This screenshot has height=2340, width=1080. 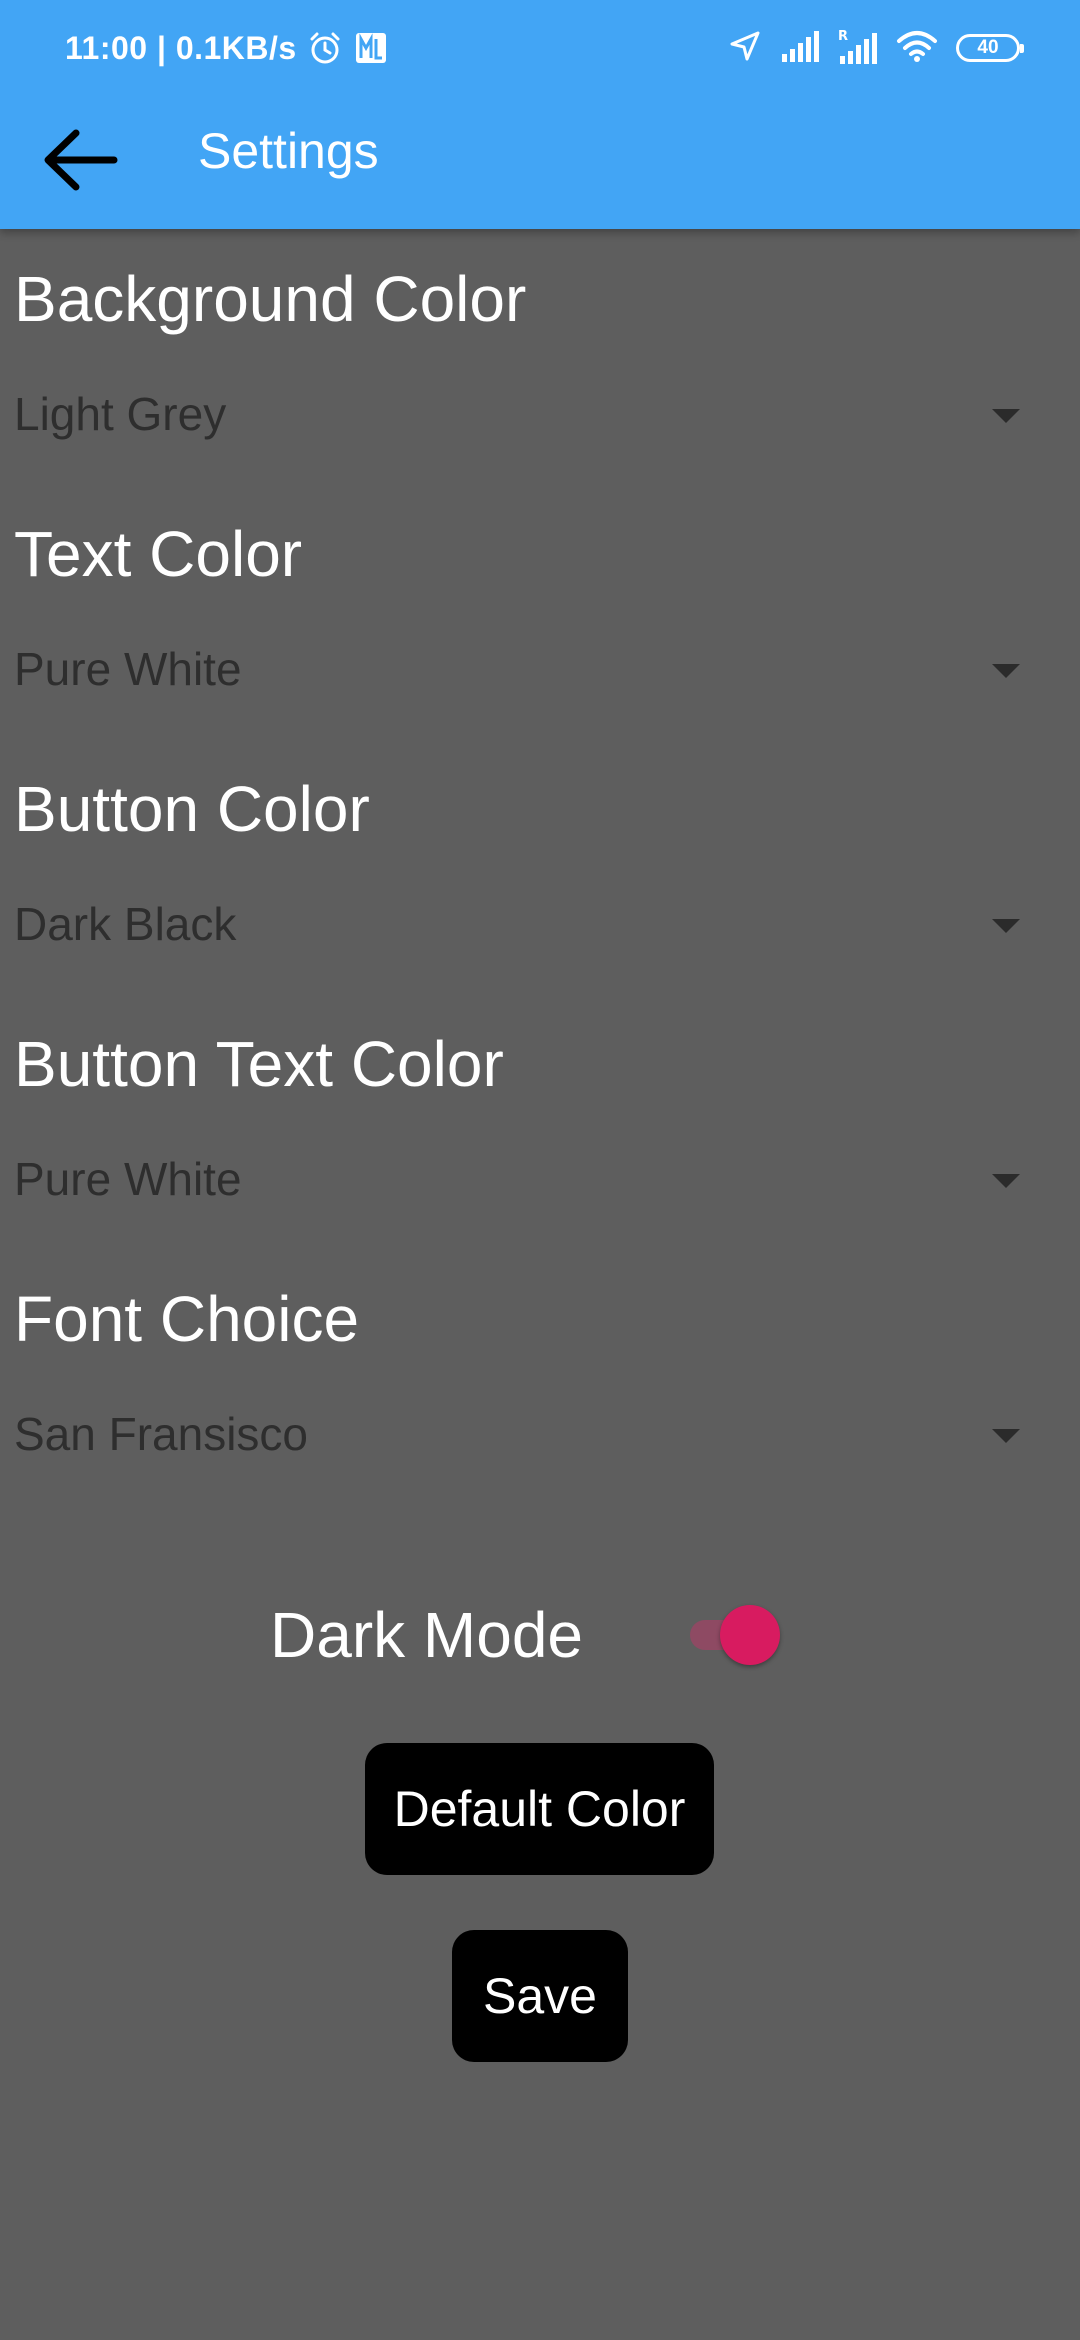 What do you see at coordinates (540, 1121) in the screenshot?
I see `button-text-color-setting: Button Text Color Pure White` at bounding box center [540, 1121].